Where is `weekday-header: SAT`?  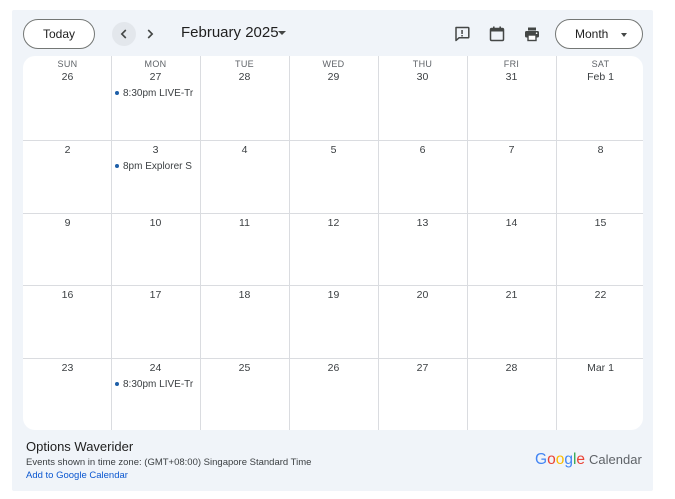
weekday-header: SAT is located at coordinates (600, 64).